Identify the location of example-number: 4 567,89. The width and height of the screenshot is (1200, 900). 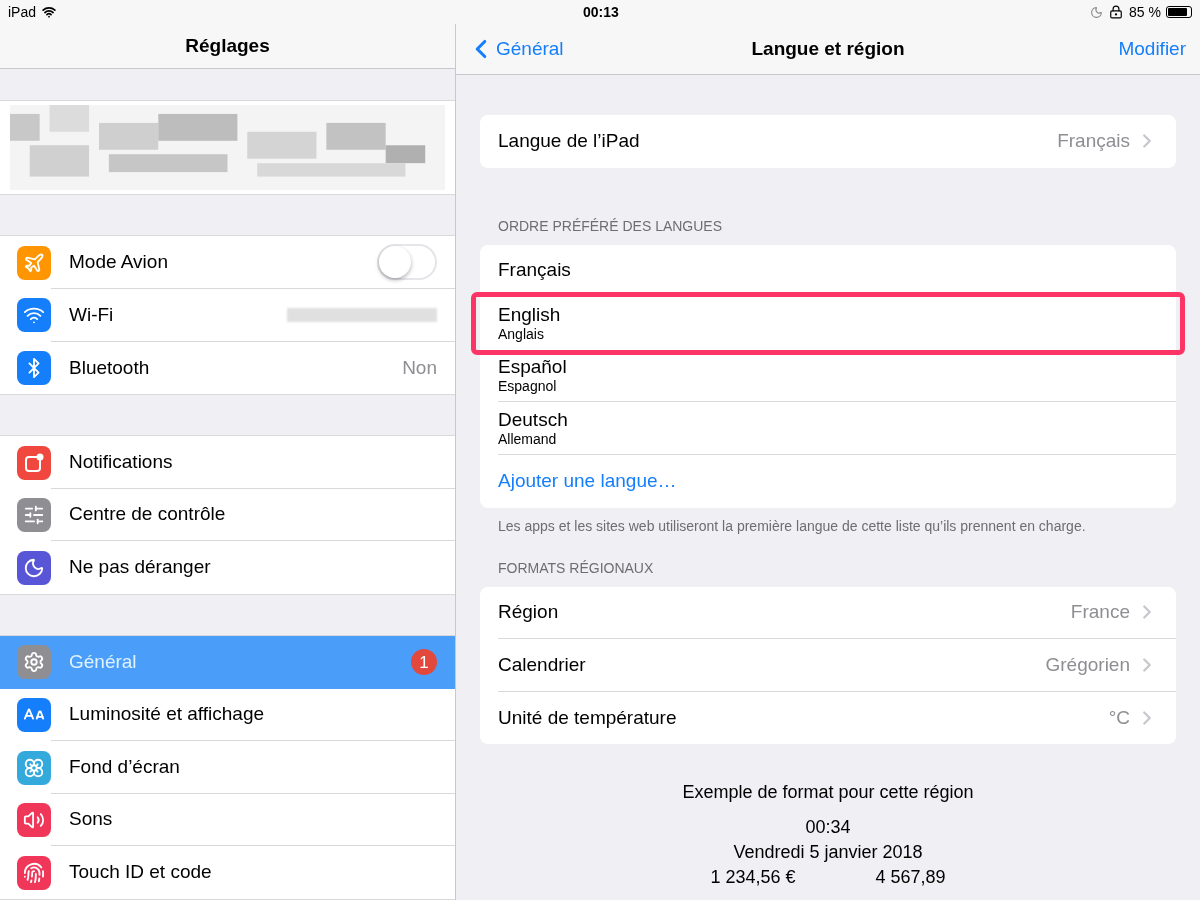
(910, 878).